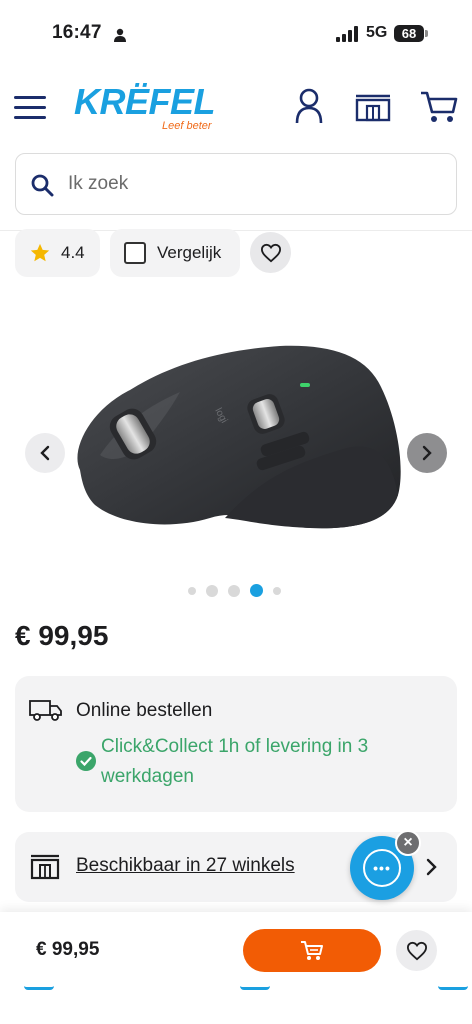 The width and height of the screenshot is (472, 1024). What do you see at coordinates (45, 710) in the screenshot?
I see `truck-icon` at bounding box center [45, 710].